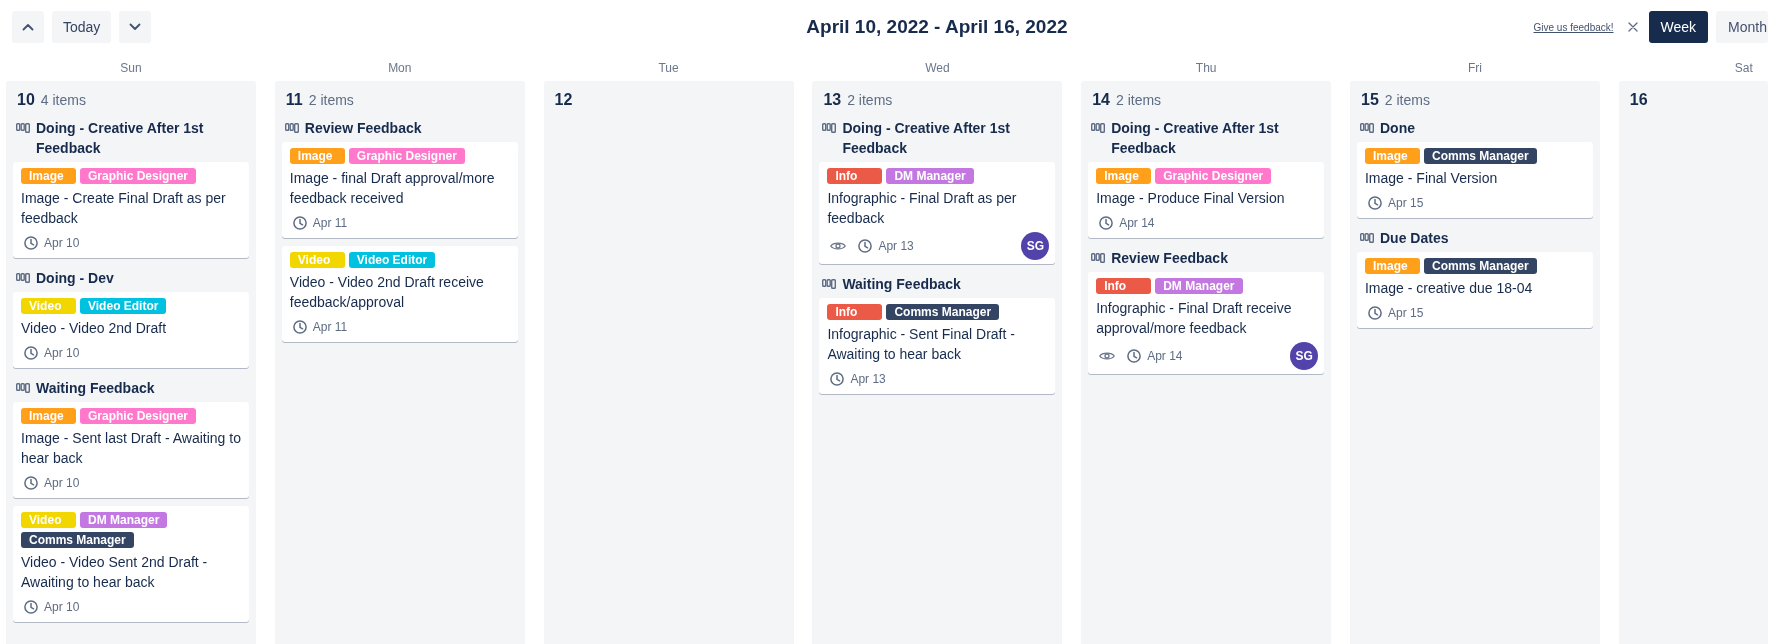 The width and height of the screenshot is (1768, 644). What do you see at coordinates (1573, 27) in the screenshot?
I see `feedback-link: Give us feedback!` at bounding box center [1573, 27].